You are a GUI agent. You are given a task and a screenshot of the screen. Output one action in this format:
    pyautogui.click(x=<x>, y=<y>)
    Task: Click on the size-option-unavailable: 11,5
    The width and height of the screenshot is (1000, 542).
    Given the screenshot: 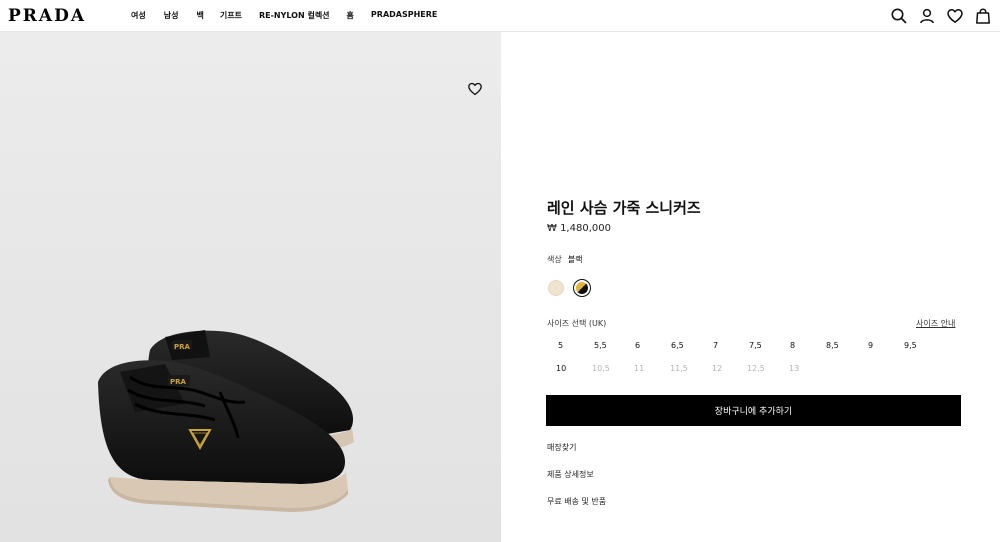 What is the action you would take?
    pyautogui.click(x=685, y=368)
    